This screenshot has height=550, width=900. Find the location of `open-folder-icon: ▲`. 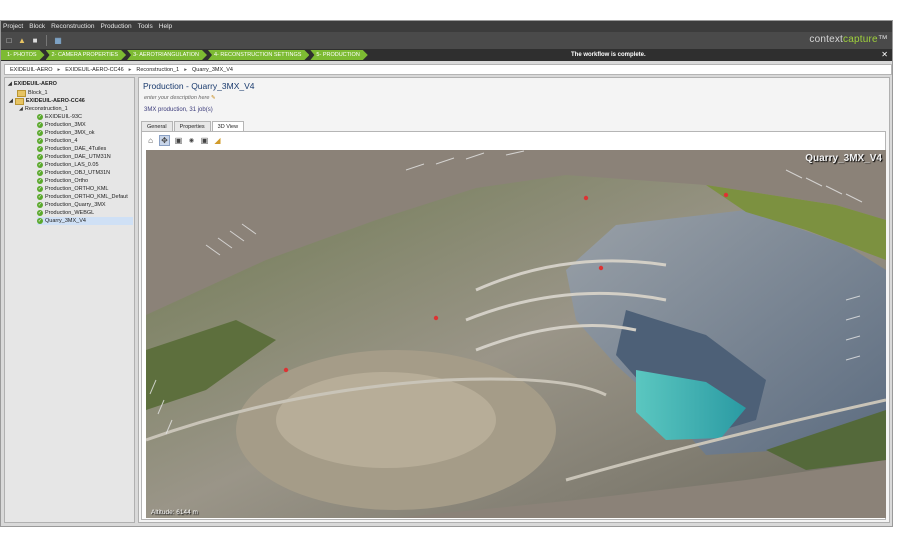

open-folder-icon: ▲ is located at coordinates (22, 41).